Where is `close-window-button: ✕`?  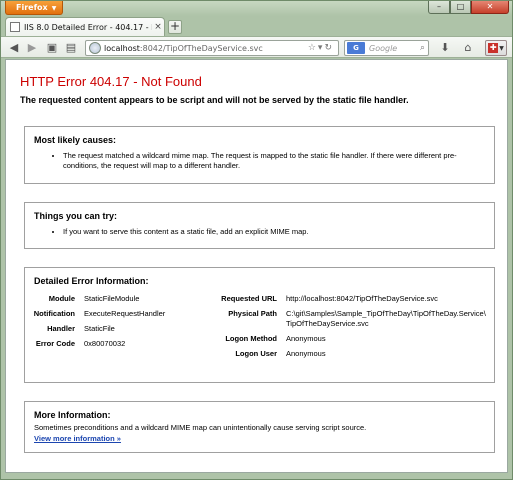 close-window-button: ✕ is located at coordinates (490, 7).